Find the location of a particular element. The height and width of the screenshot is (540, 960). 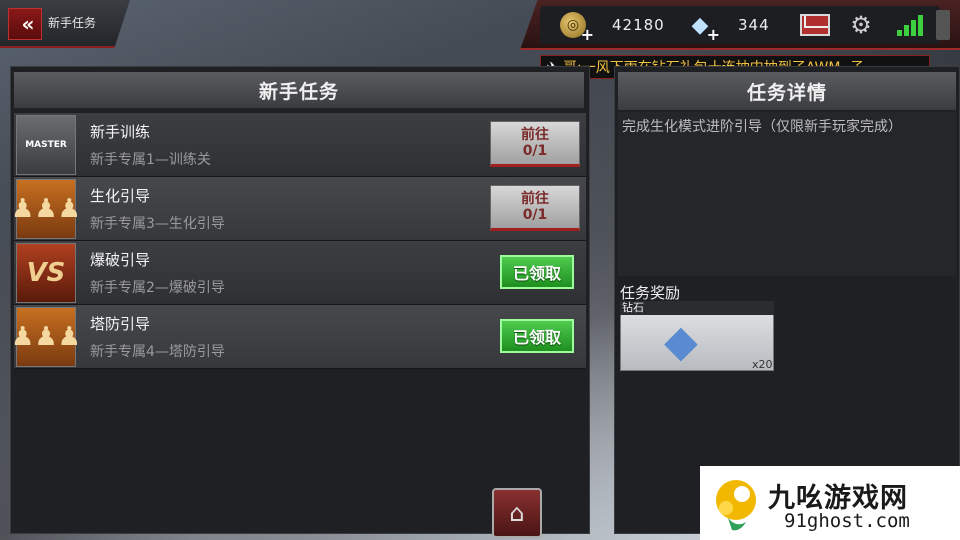

task-panel-title: 新手任务 is located at coordinates (299, 91).